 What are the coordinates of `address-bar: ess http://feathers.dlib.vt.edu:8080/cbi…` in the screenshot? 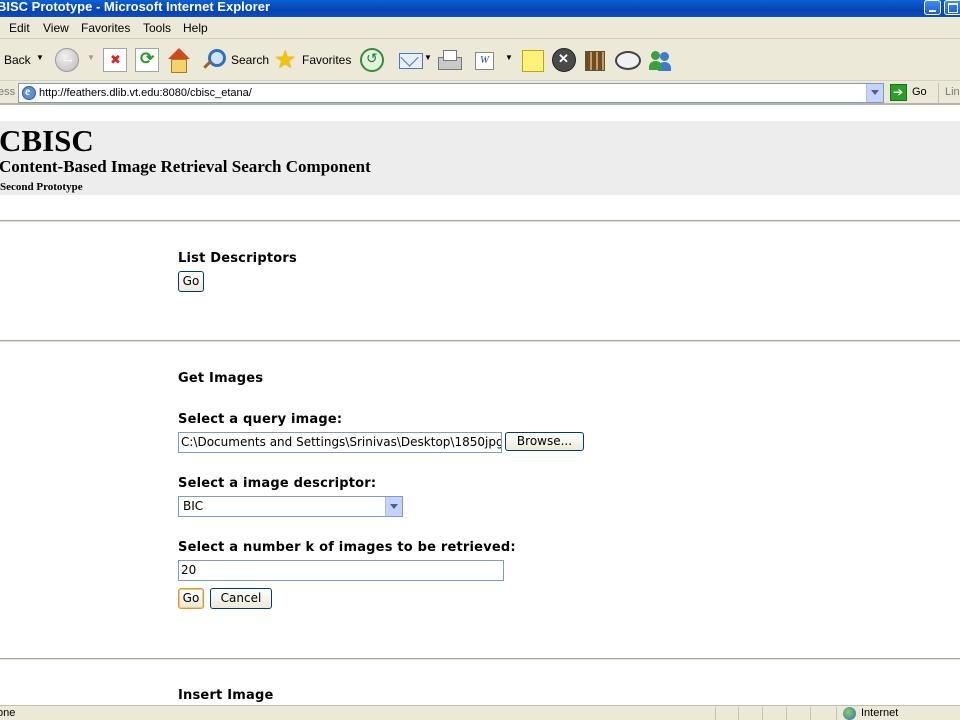 It's located at (480, 93).